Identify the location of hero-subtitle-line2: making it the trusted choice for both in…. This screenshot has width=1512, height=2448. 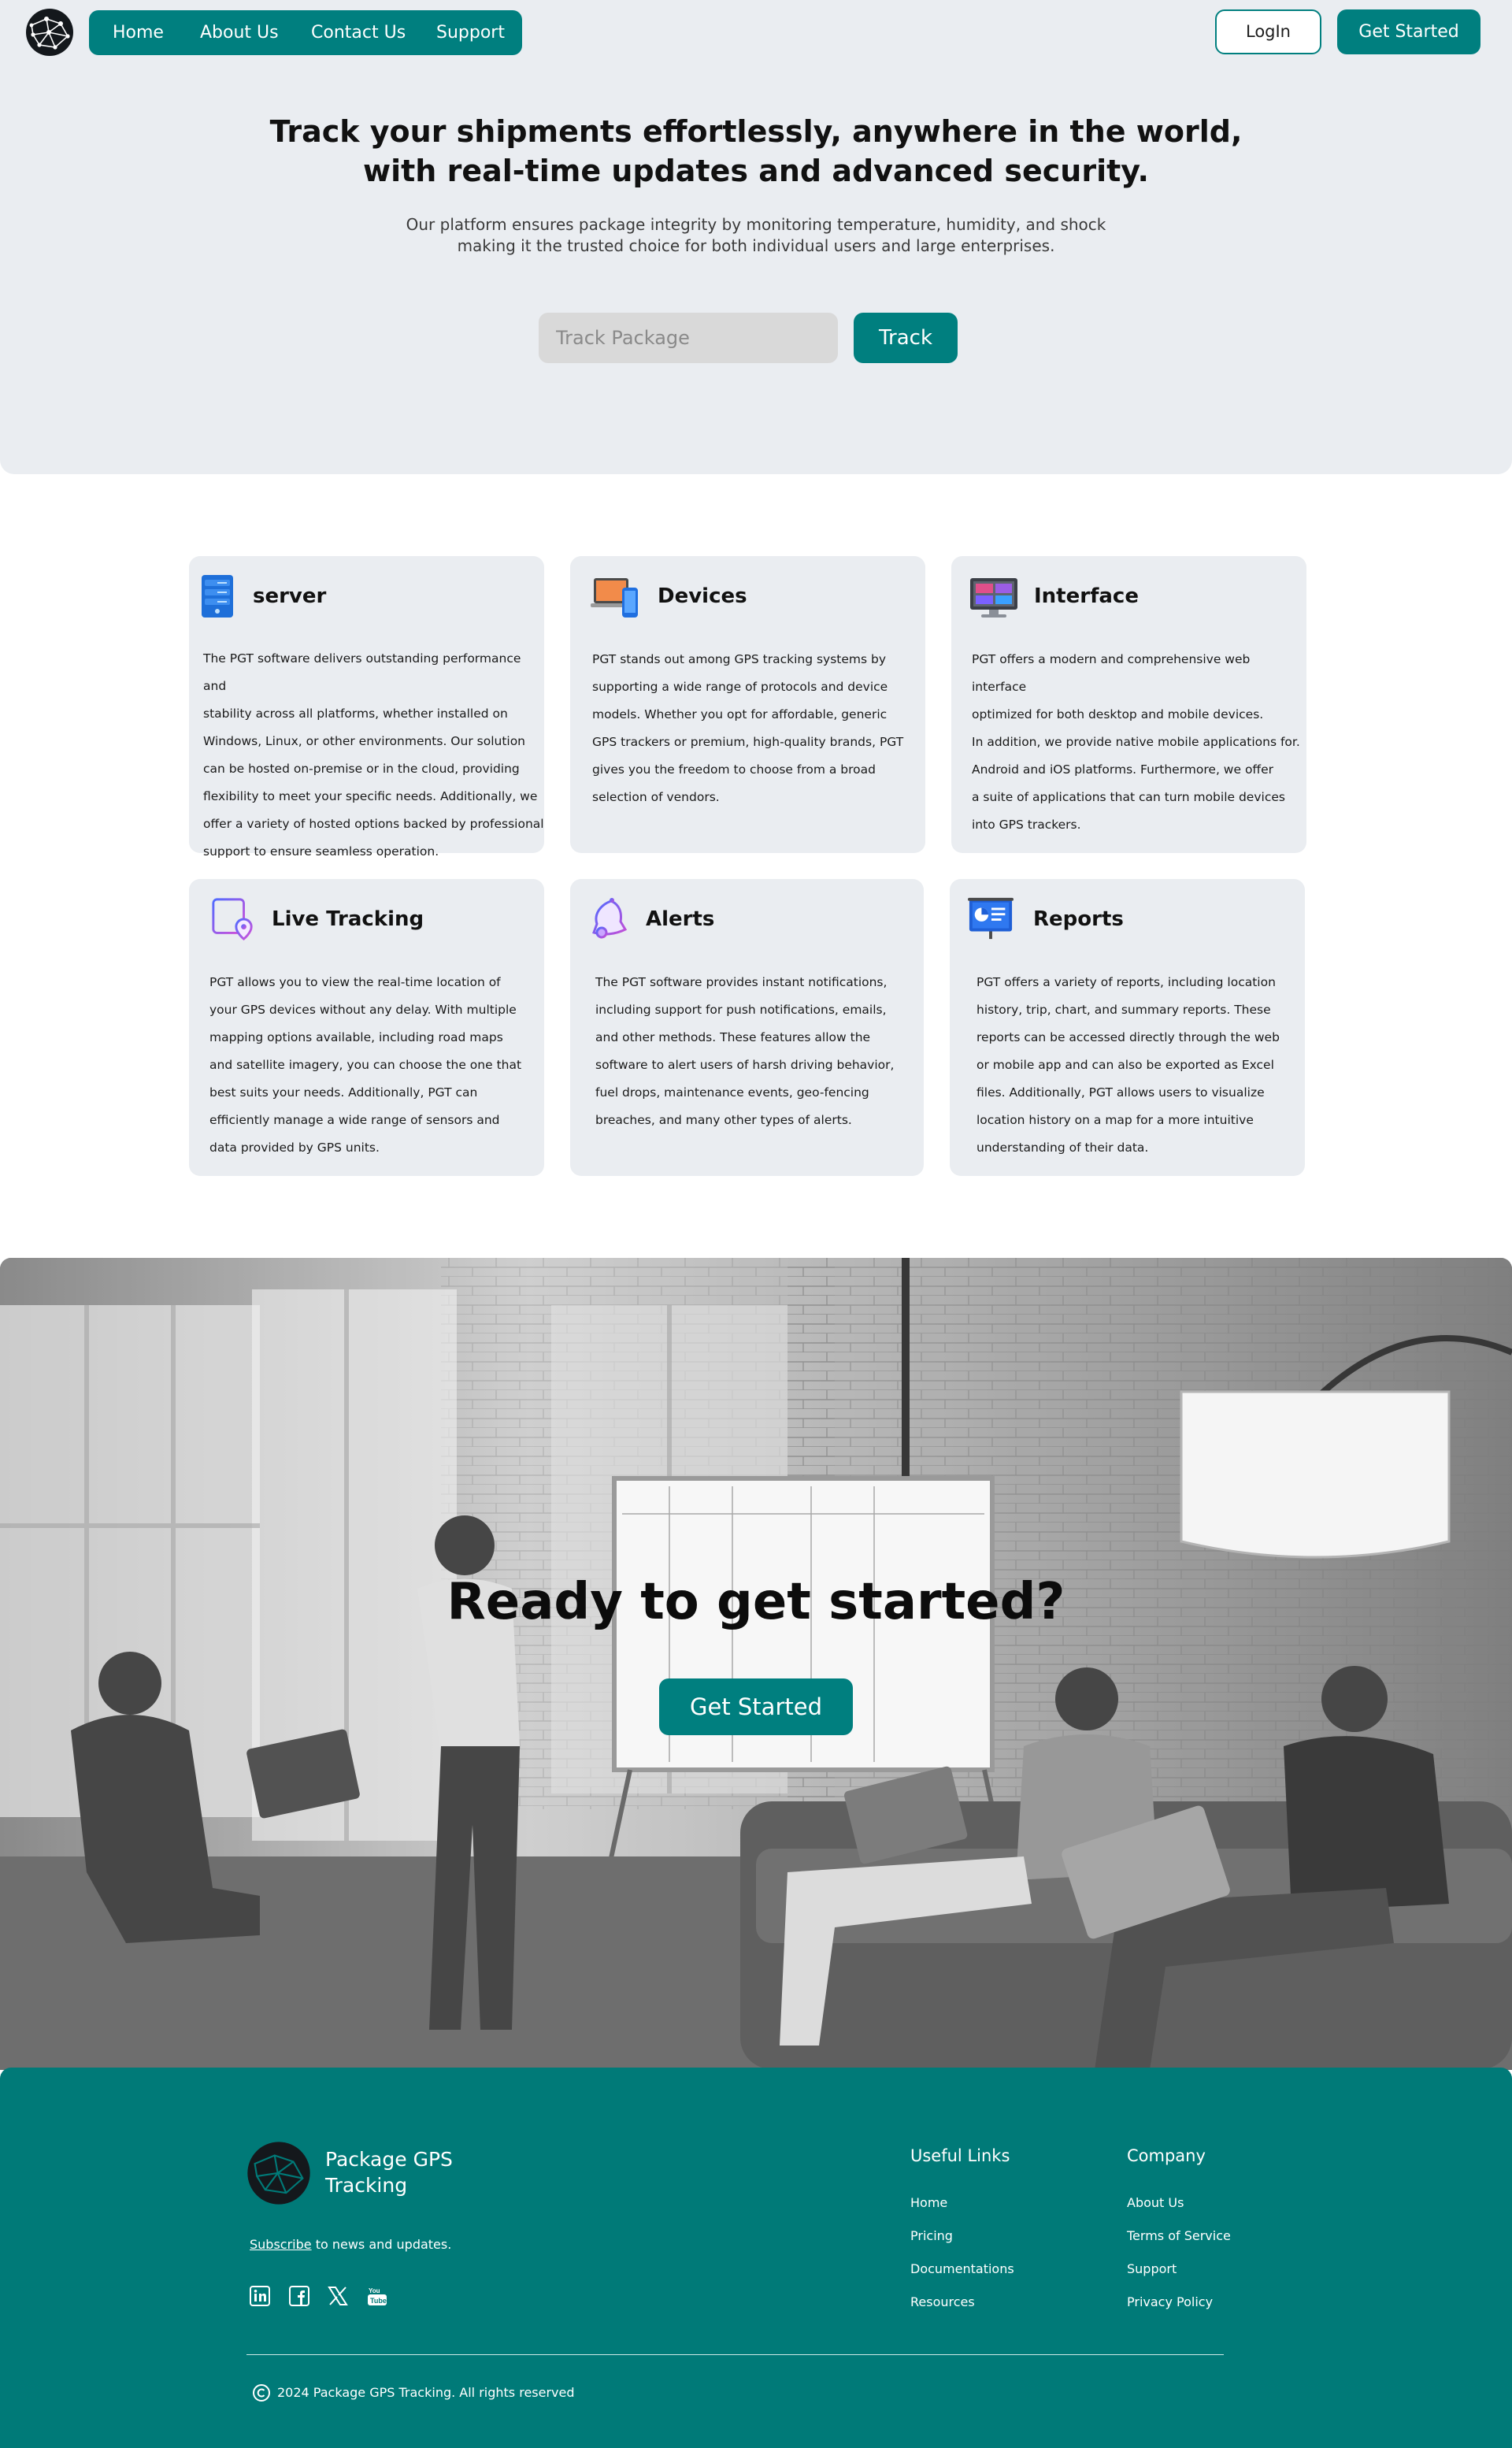
(756, 245).